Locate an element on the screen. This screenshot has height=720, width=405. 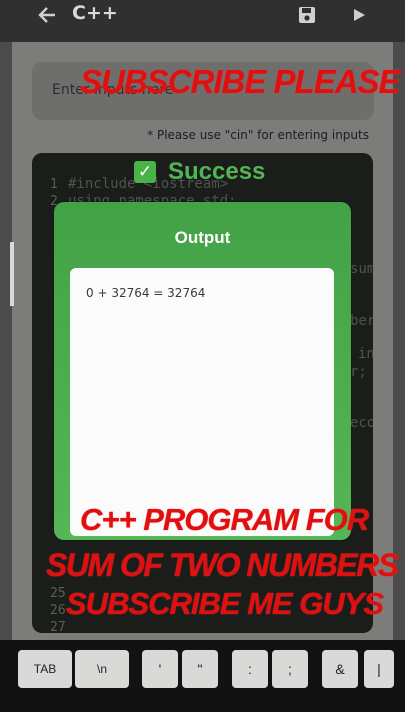
scroll-handle is located at coordinates (12, 274).